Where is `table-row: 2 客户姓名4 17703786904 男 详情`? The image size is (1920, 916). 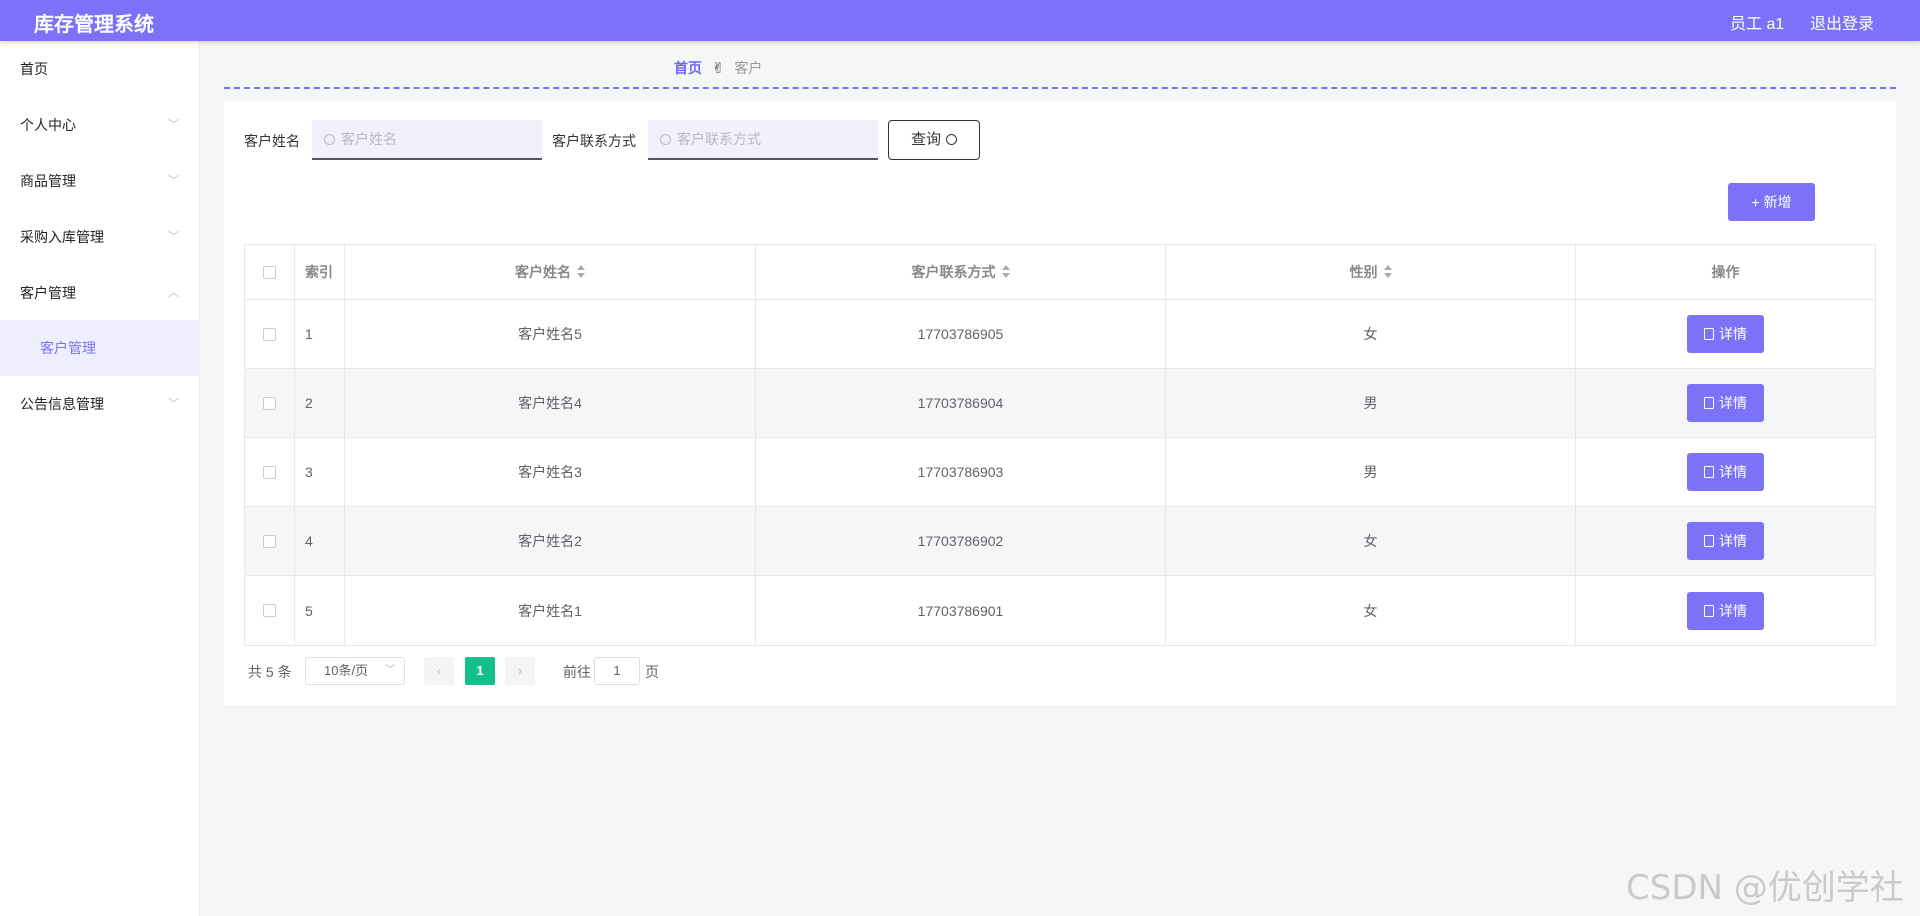 table-row: 2 客户姓名4 17703786904 男 详情 is located at coordinates (1060, 403).